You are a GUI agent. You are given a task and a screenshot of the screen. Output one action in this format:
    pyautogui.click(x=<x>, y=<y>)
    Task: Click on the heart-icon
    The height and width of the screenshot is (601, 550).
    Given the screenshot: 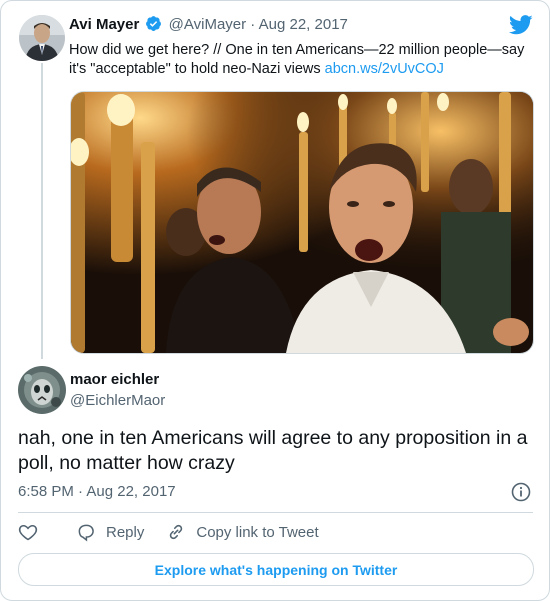 What is the action you would take?
    pyautogui.click(x=28, y=532)
    